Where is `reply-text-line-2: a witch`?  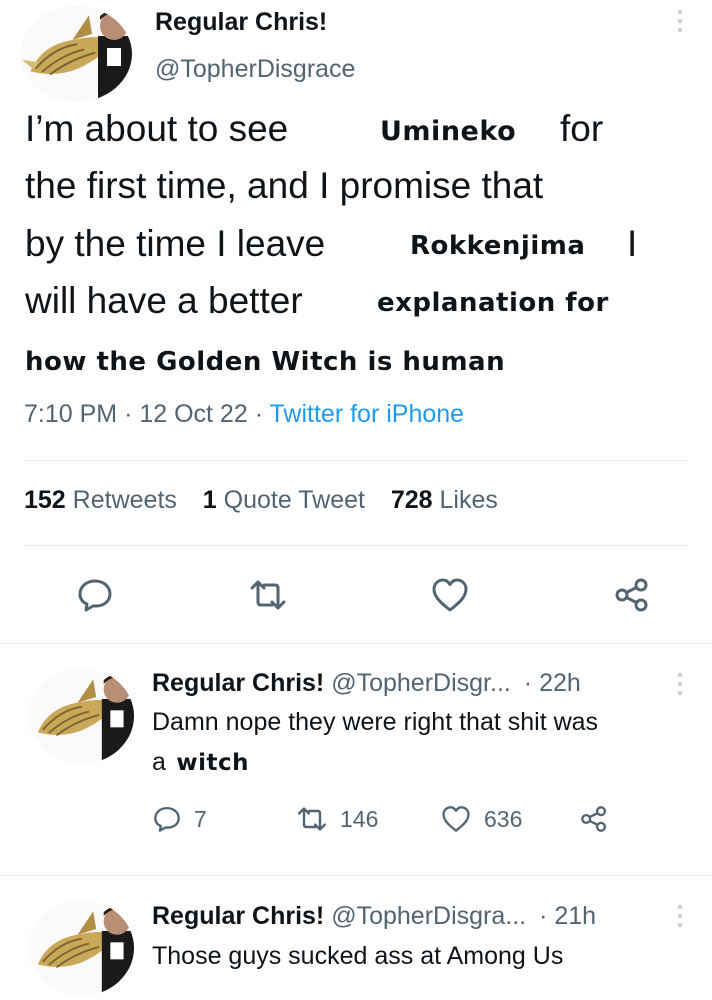 reply-text-line-2: a witch is located at coordinates (200, 762).